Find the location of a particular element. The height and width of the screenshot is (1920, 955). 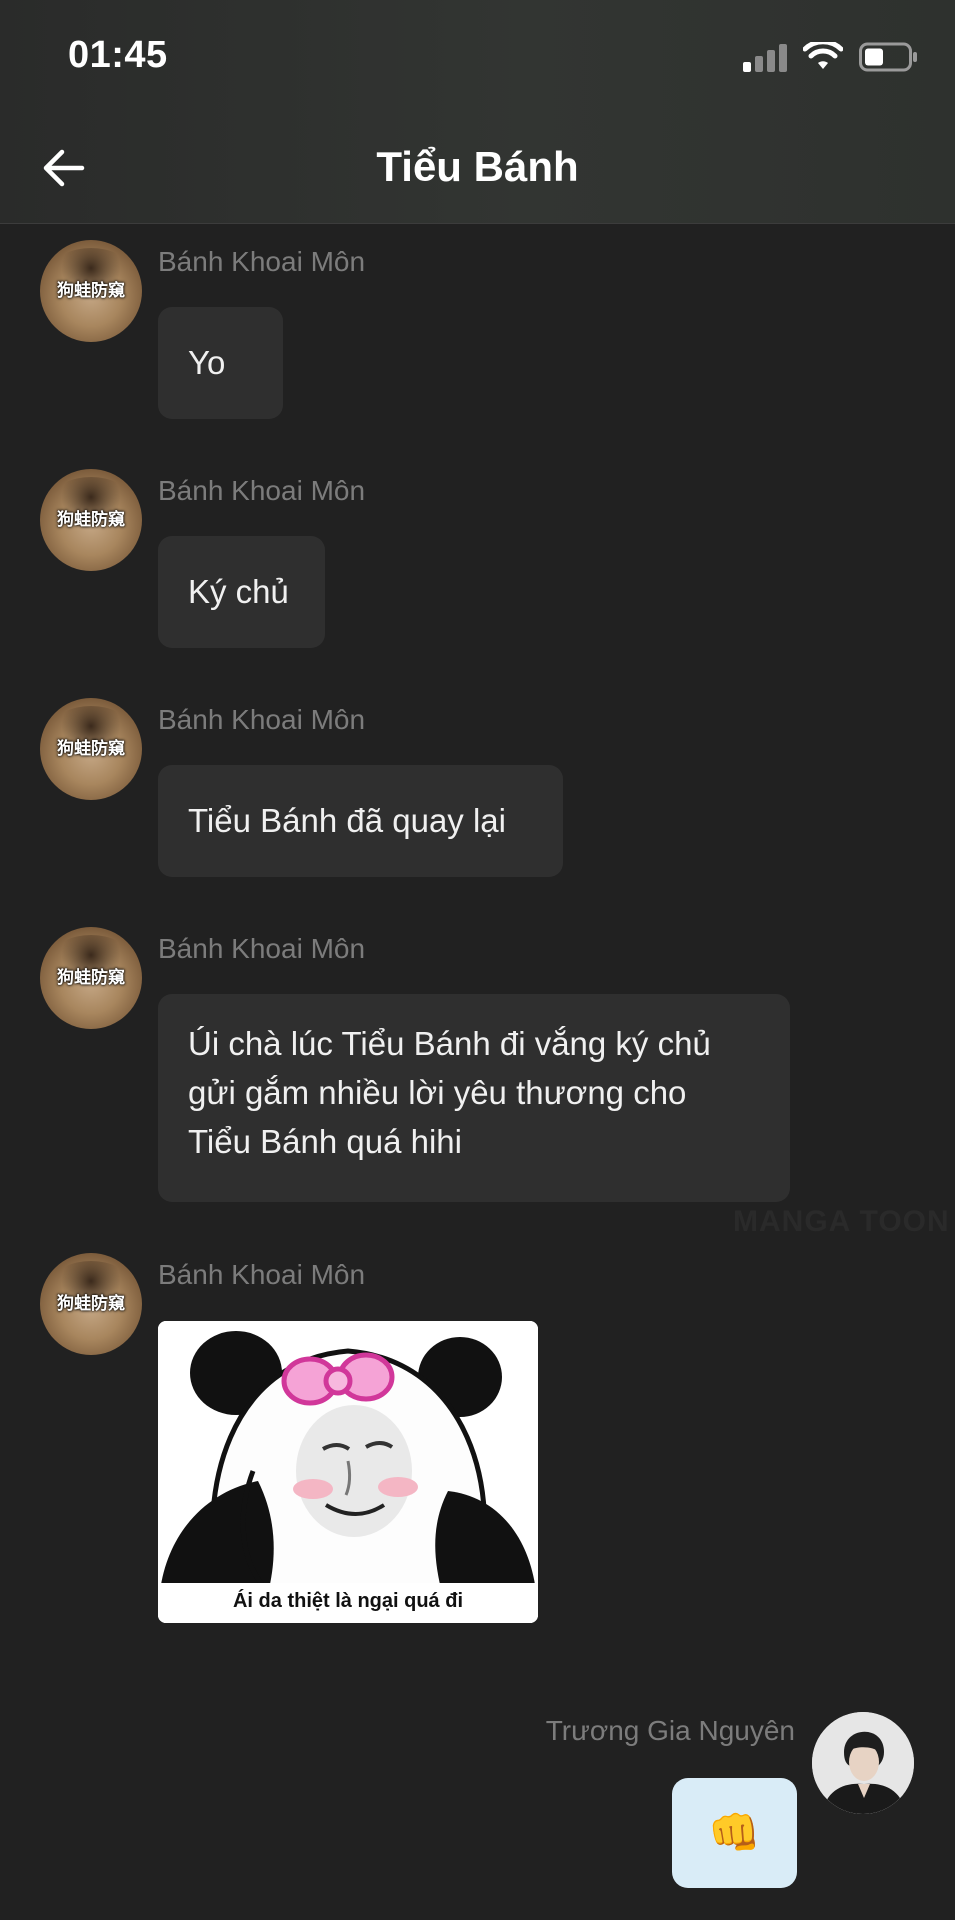

battery-icon is located at coordinates (889, 57).